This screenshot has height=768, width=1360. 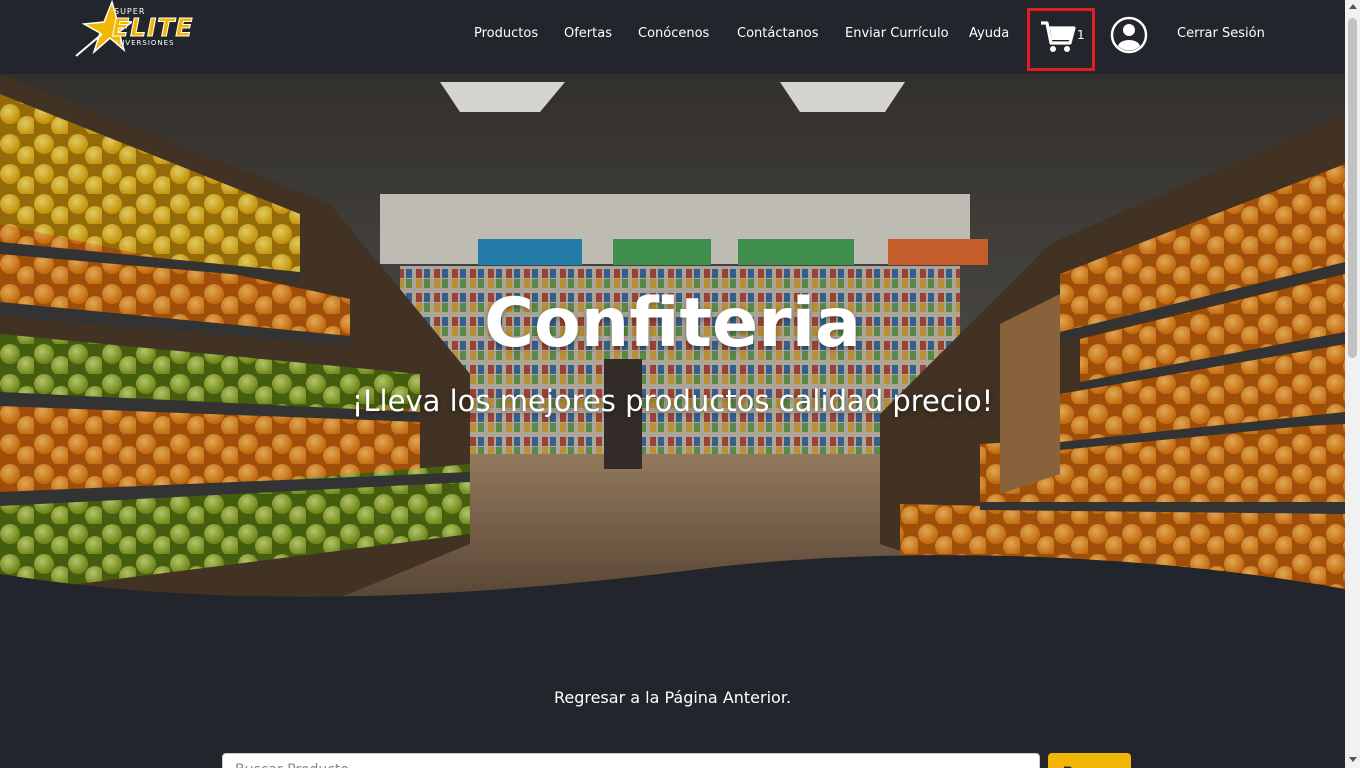 I want to click on user-circle-icon, so click(x=1129, y=35).